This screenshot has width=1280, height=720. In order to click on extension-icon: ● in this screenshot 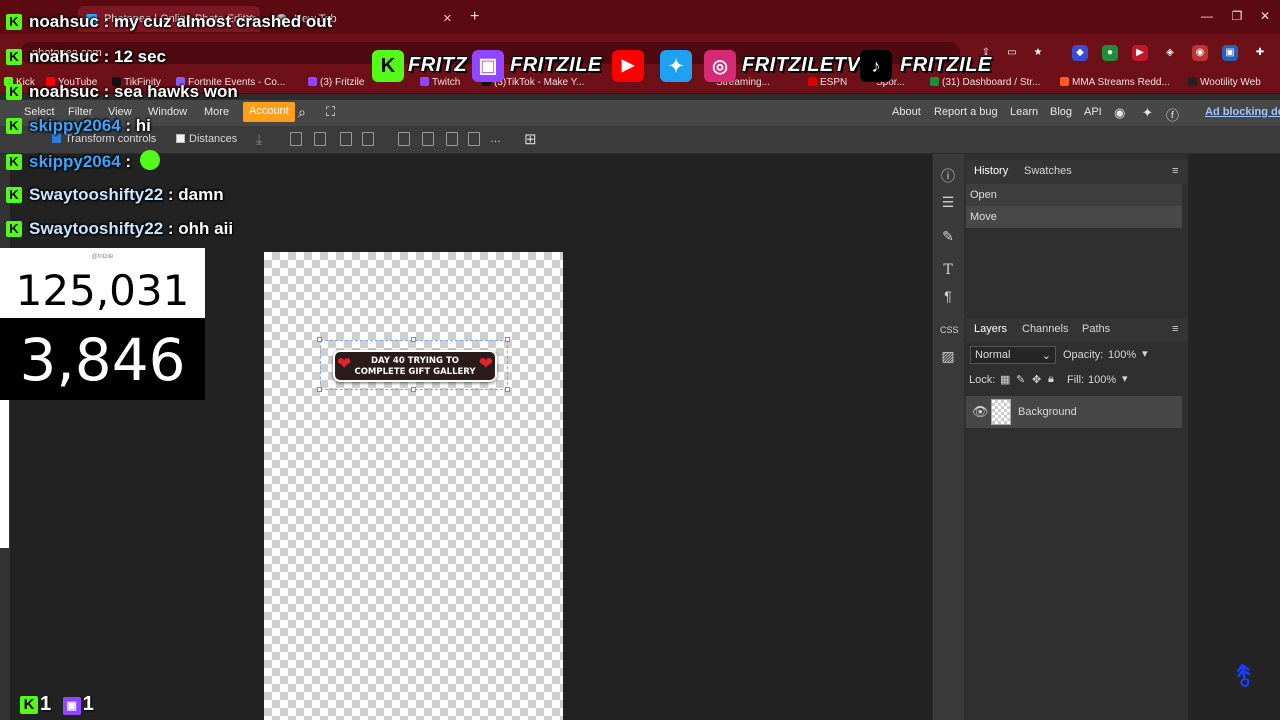, I will do `click(1110, 53)`.